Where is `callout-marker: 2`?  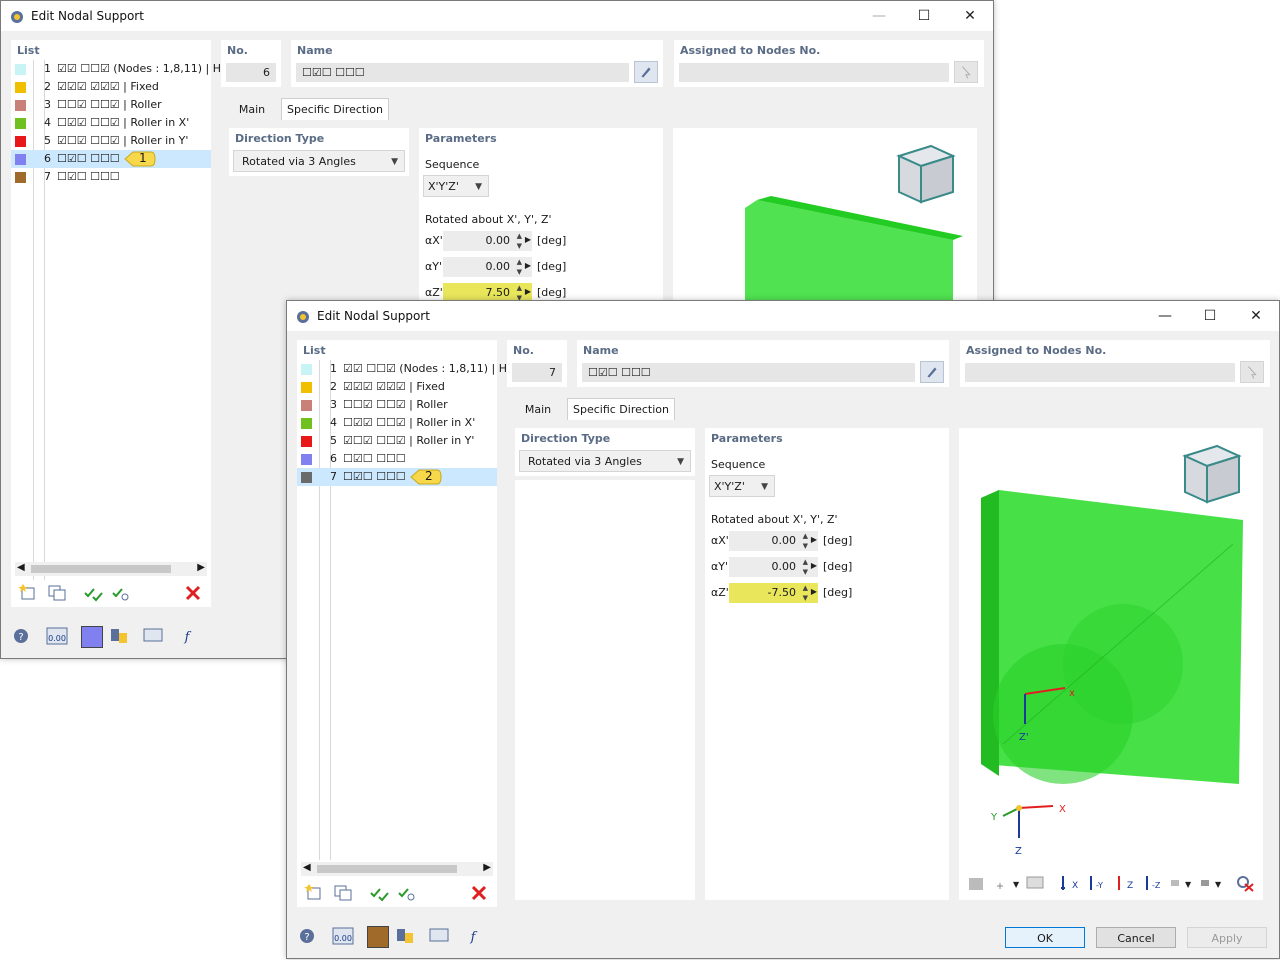 callout-marker: 2 is located at coordinates (426, 477).